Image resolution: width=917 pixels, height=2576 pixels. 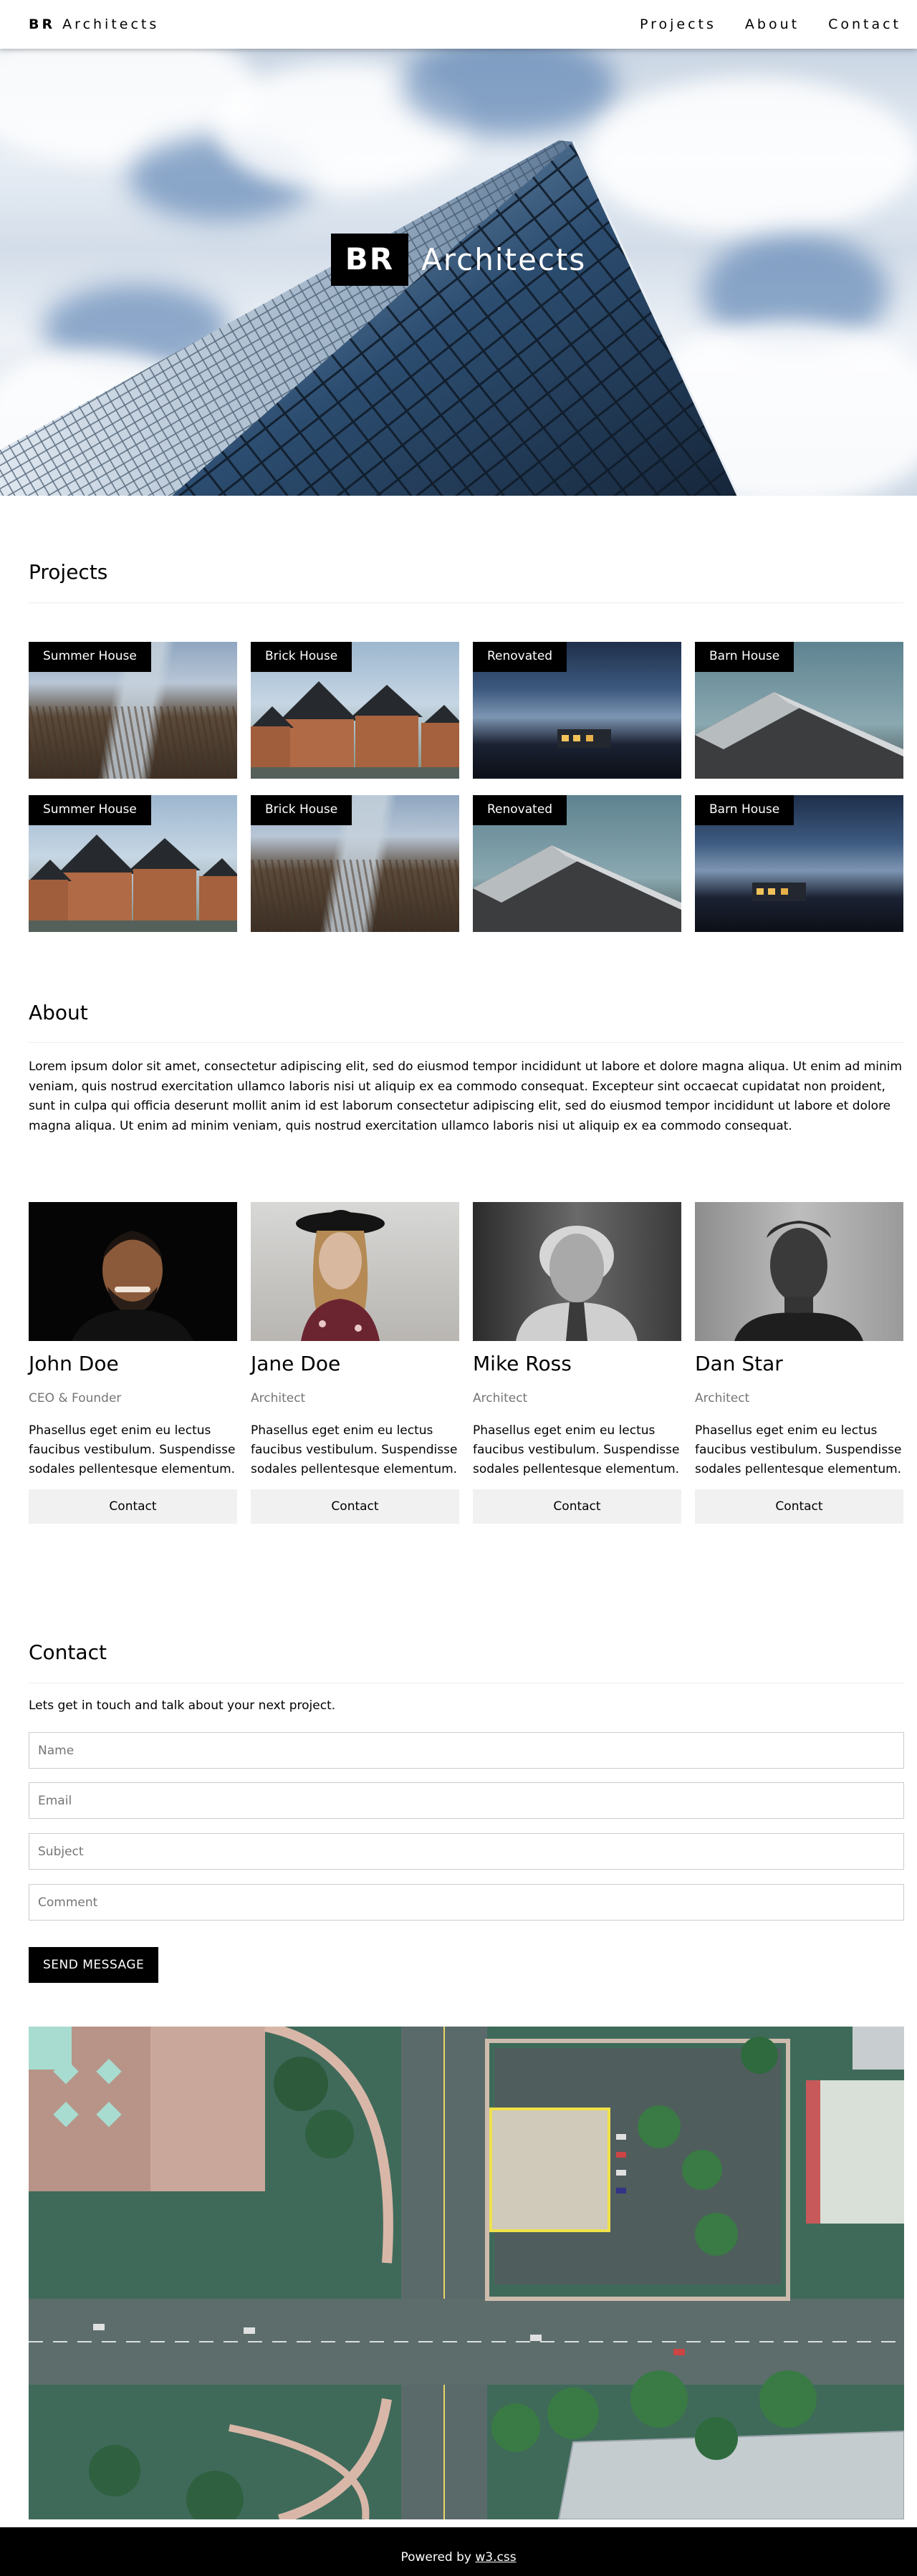 I want to click on nav-link-contact: Contact, so click(x=866, y=25).